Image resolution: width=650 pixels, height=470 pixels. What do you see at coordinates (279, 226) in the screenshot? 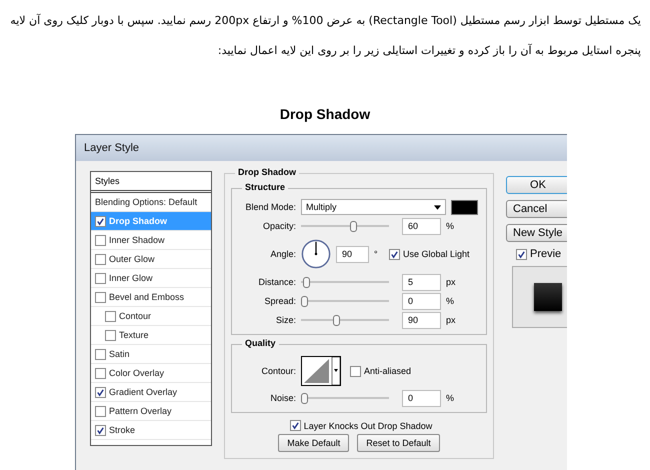
I see `field-label: Opacity:` at bounding box center [279, 226].